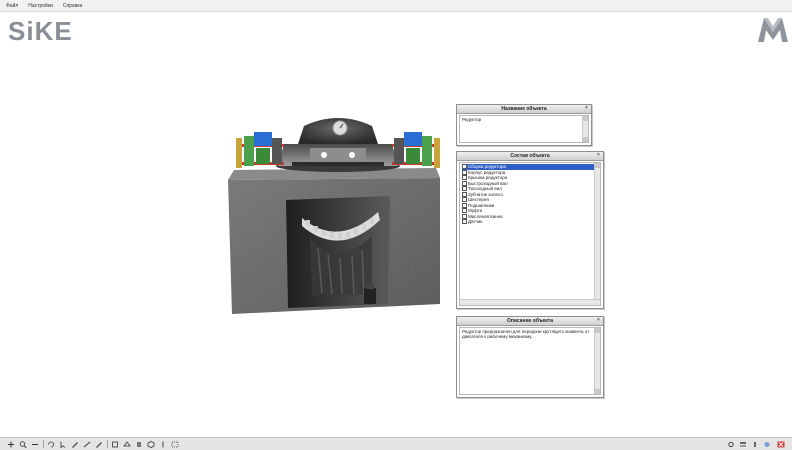 The width and height of the screenshot is (792, 450). I want to click on settings-icon, so click(731, 444).